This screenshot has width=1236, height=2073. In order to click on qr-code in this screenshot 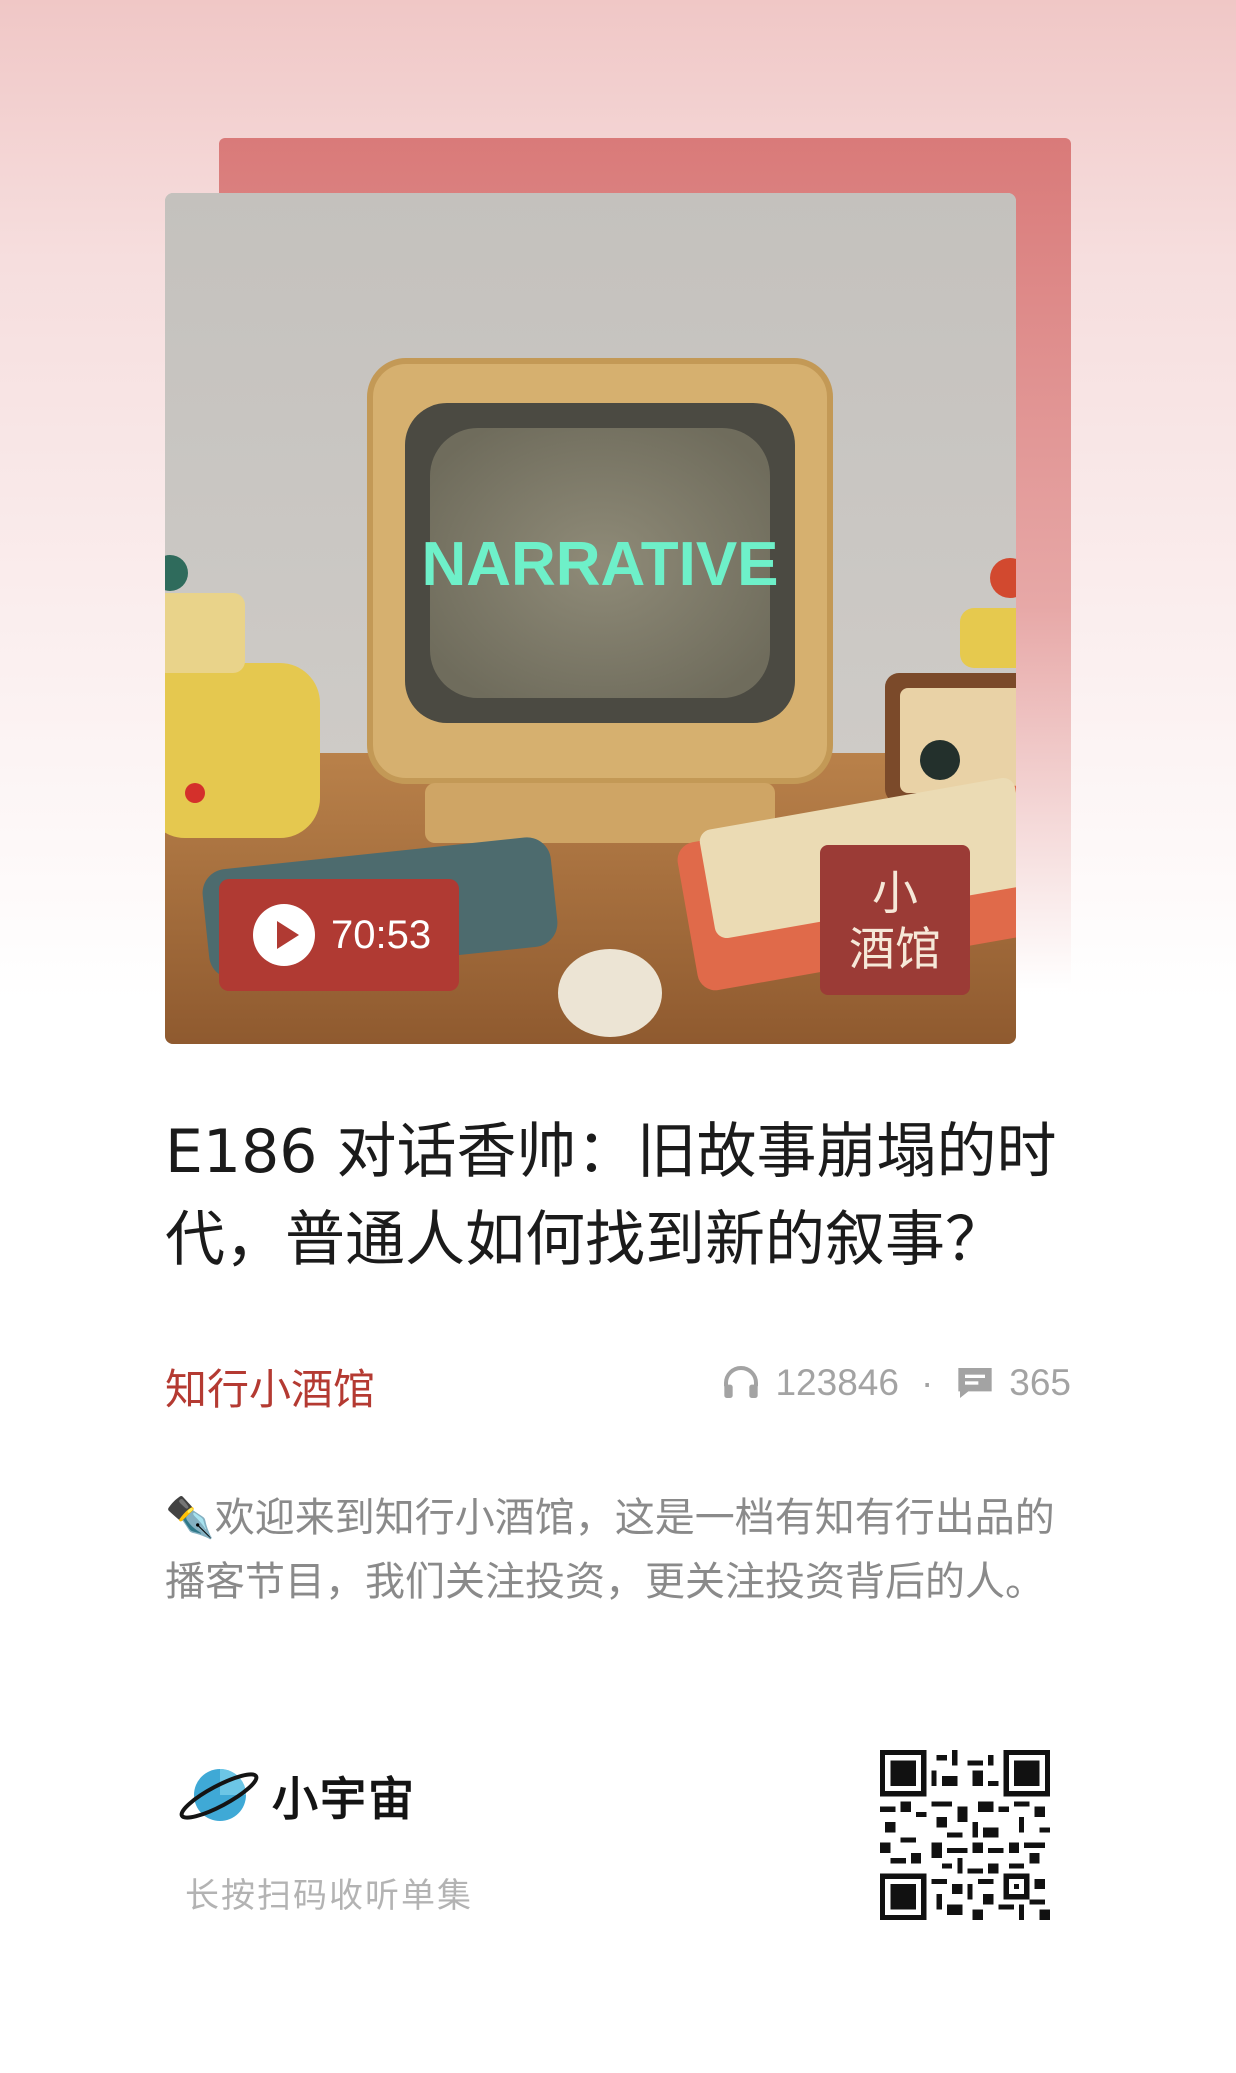, I will do `click(965, 1835)`.